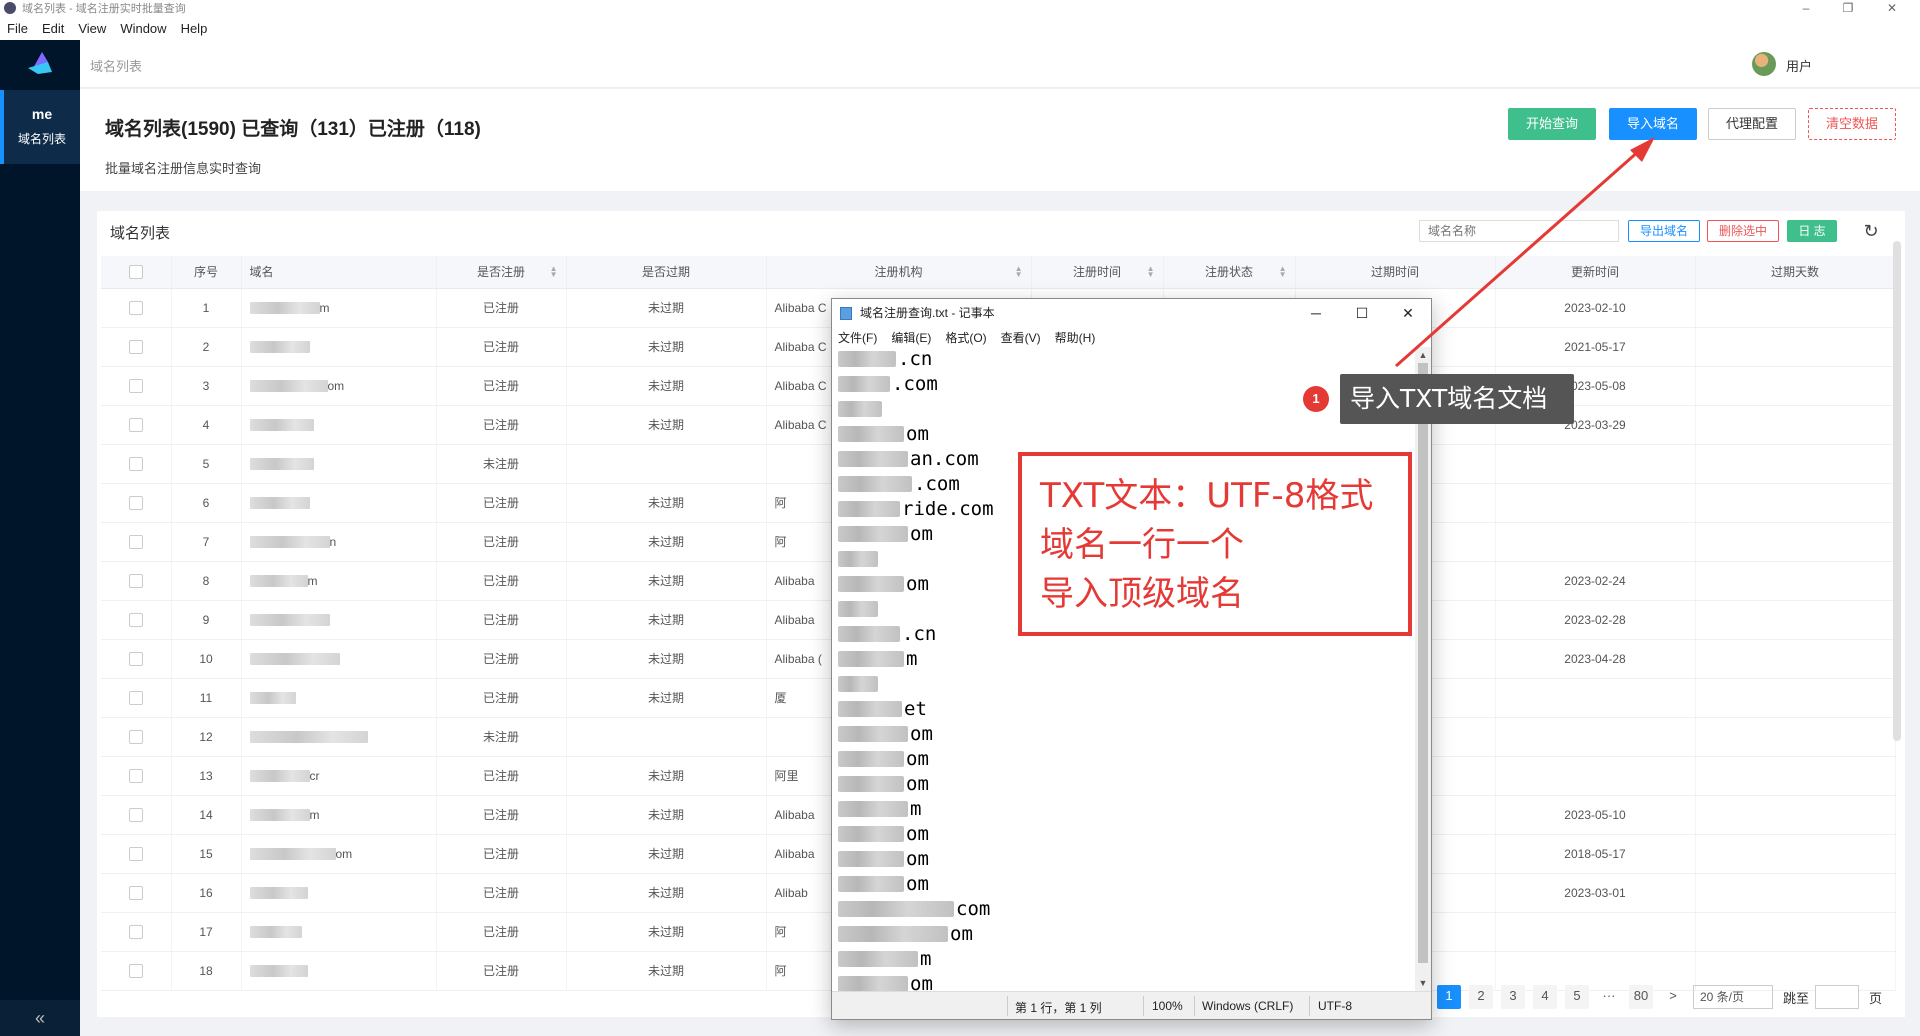 The width and height of the screenshot is (1920, 1036). Describe the element at coordinates (1126, 909) in the screenshot. I see `text-line: com` at that location.